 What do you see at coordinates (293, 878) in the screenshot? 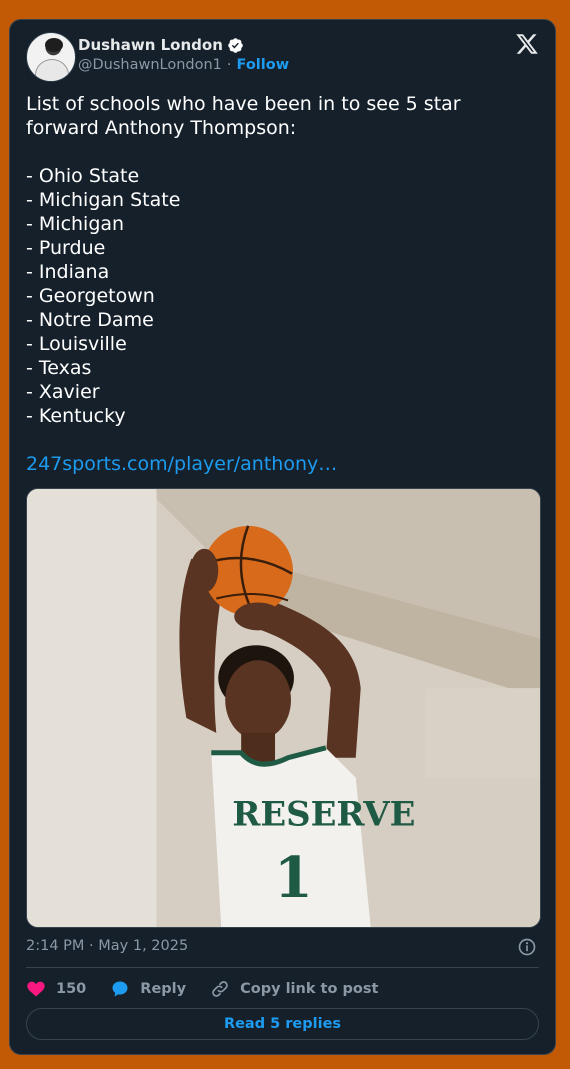
I see `jersey-number: 1` at bounding box center [293, 878].